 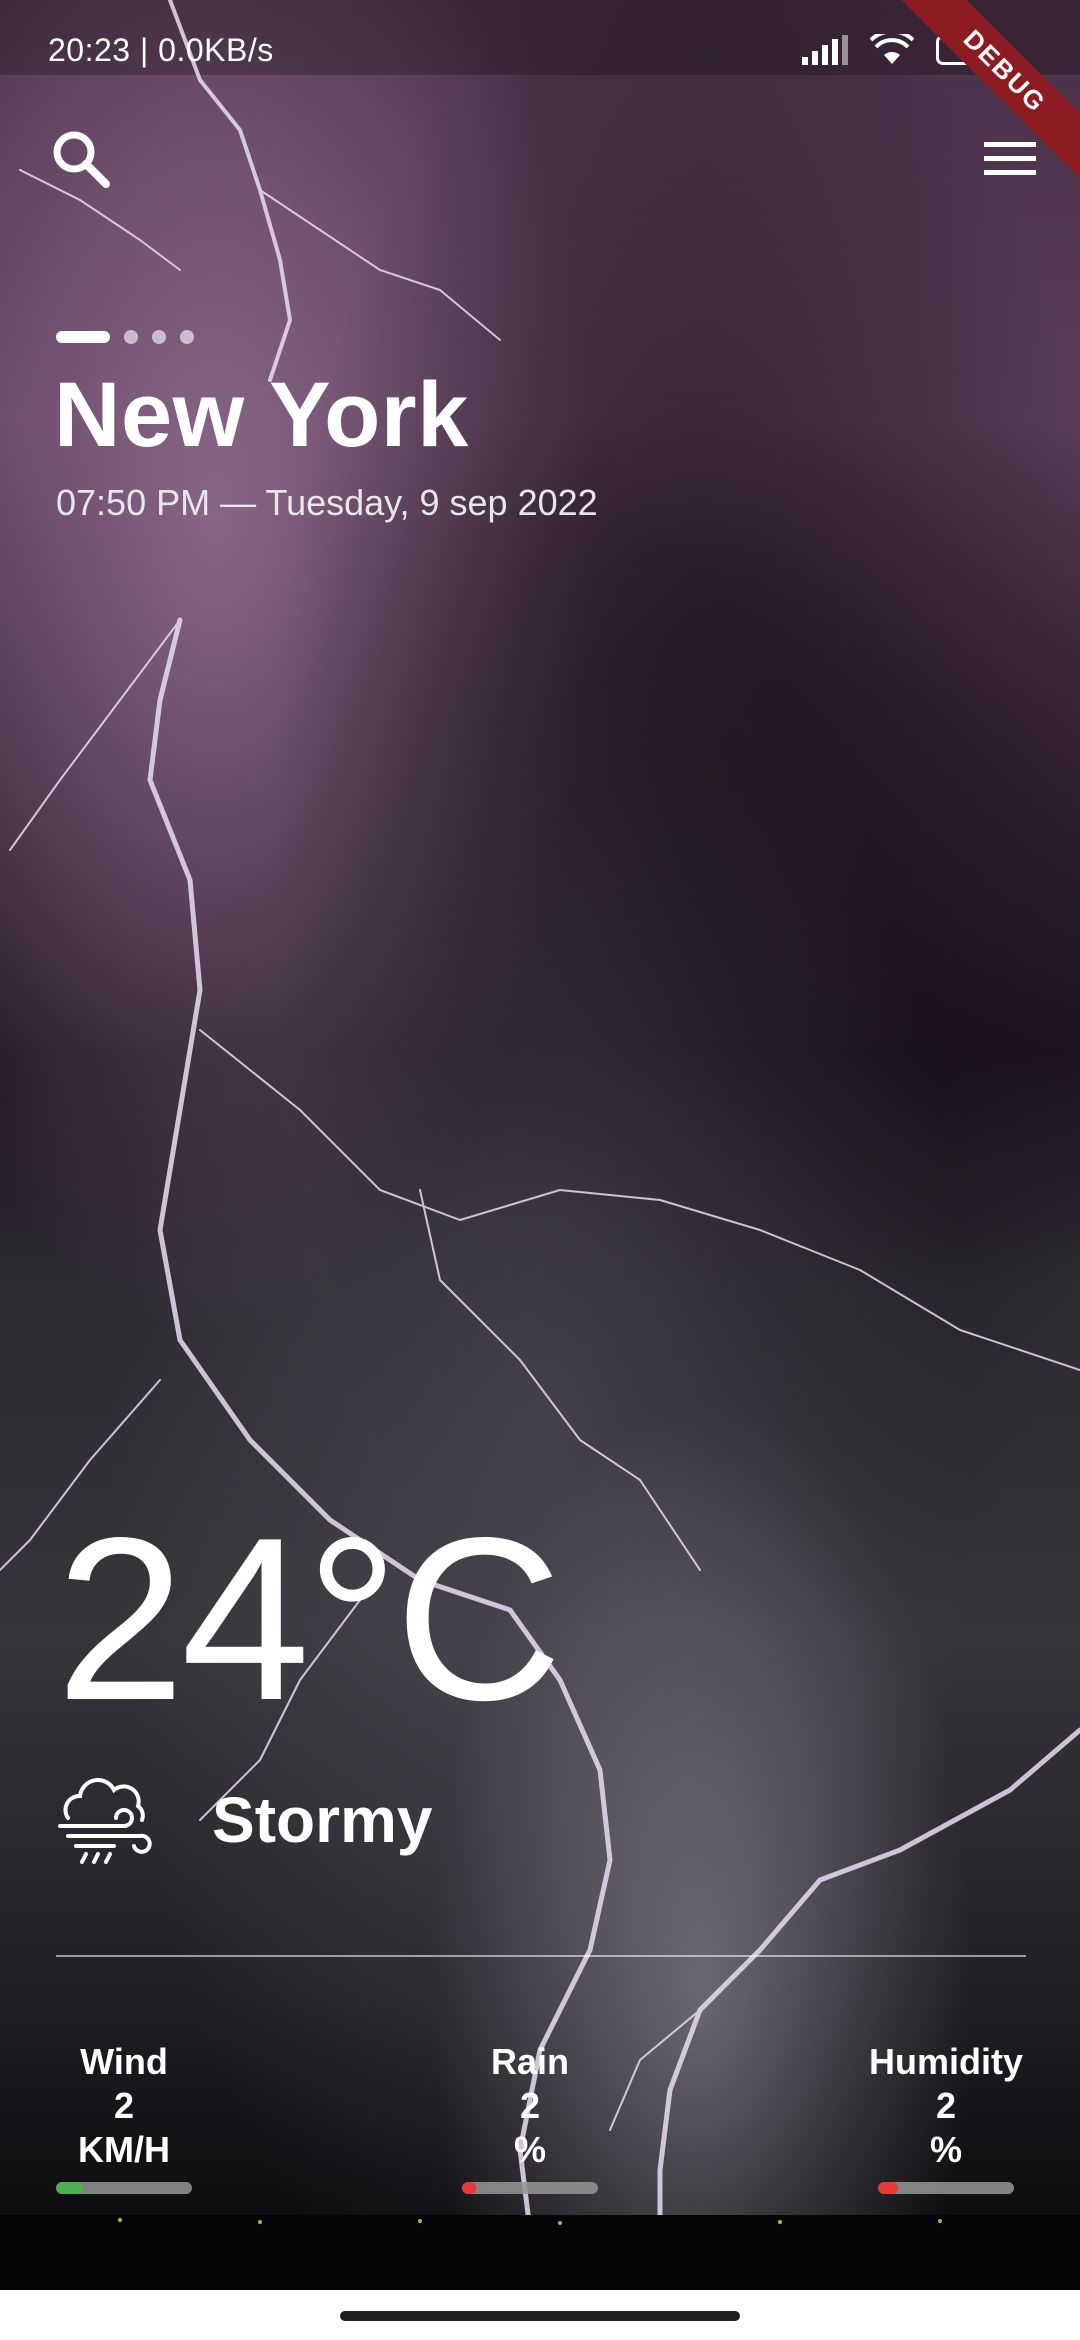 What do you see at coordinates (105, 1821) in the screenshot?
I see `cloud-wind-rain-icon` at bounding box center [105, 1821].